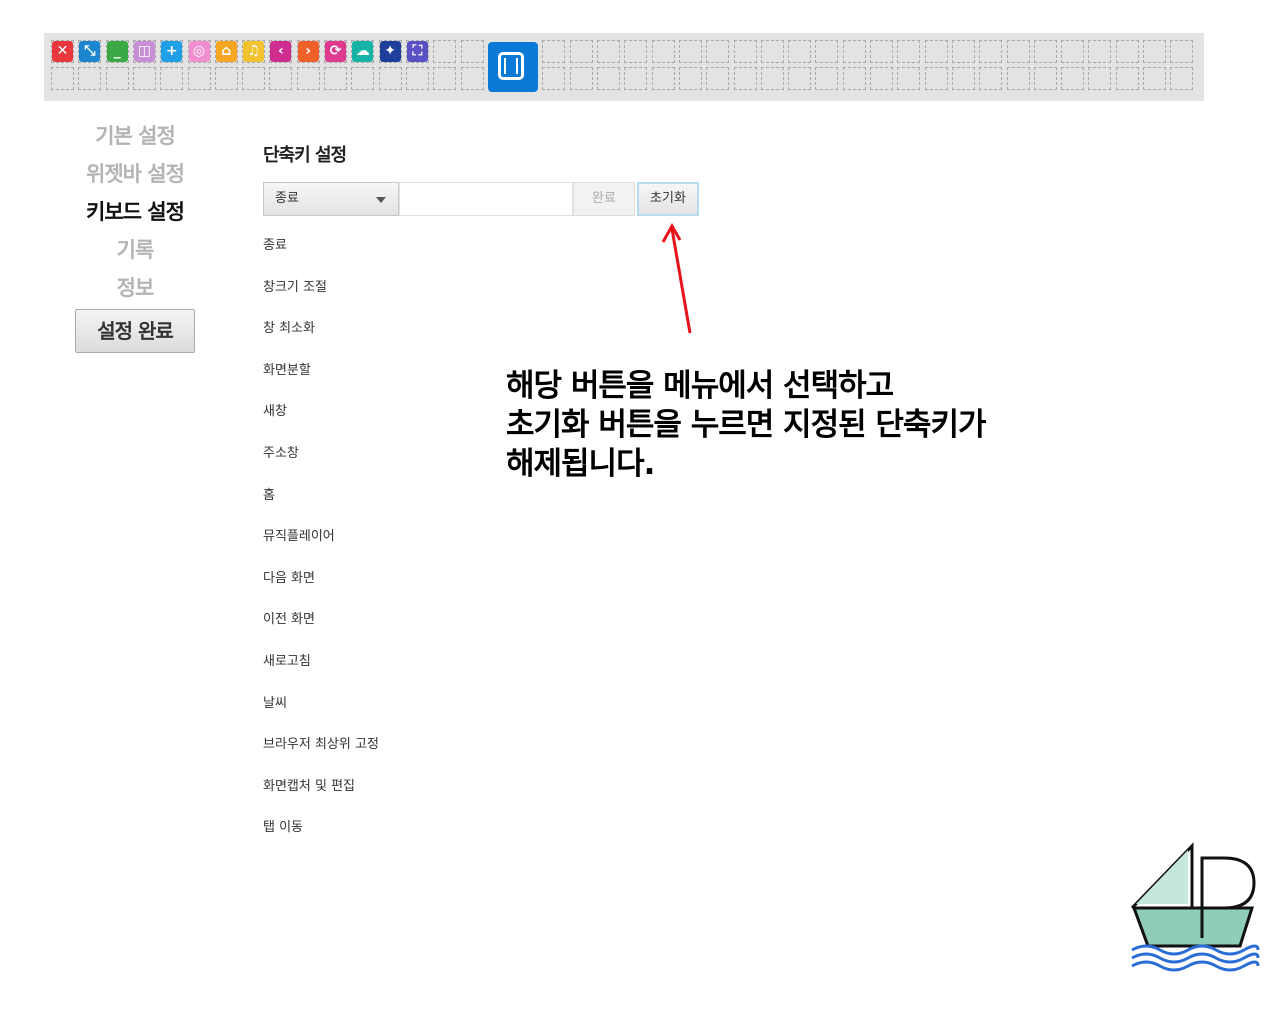 This screenshot has width=1280, height=1024. Describe the element at coordinates (321, 300) in the screenshot. I see `shortcut-list-item: 창크기 조절` at that location.